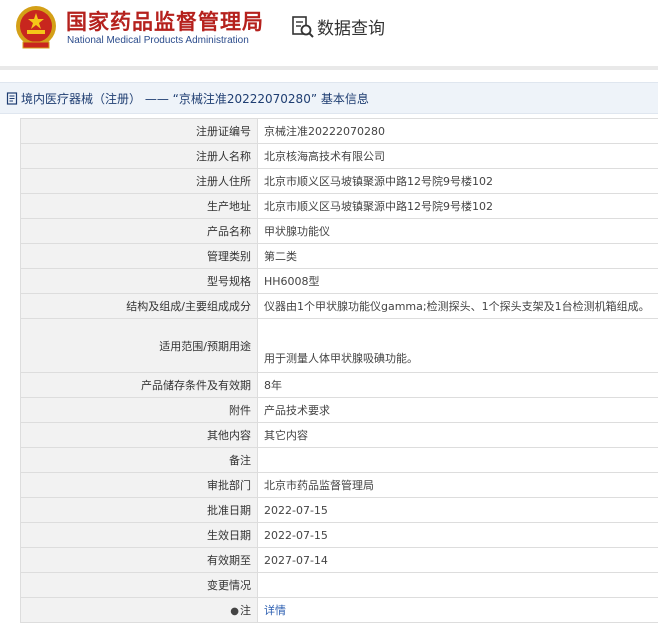 The width and height of the screenshot is (658, 640). Describe the element at coordinates (139, 510) in the screenshot. I see `row-label: 批准日期` at that location.